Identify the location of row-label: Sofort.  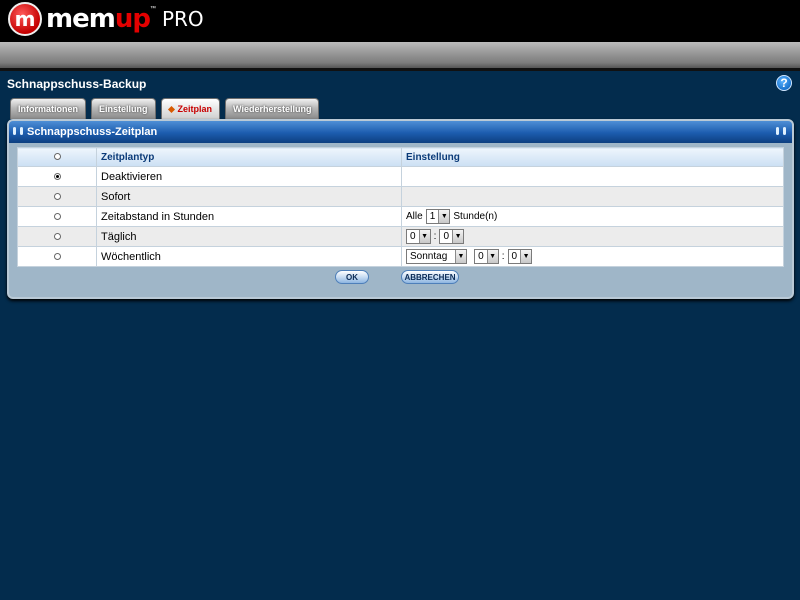
(249, 196).